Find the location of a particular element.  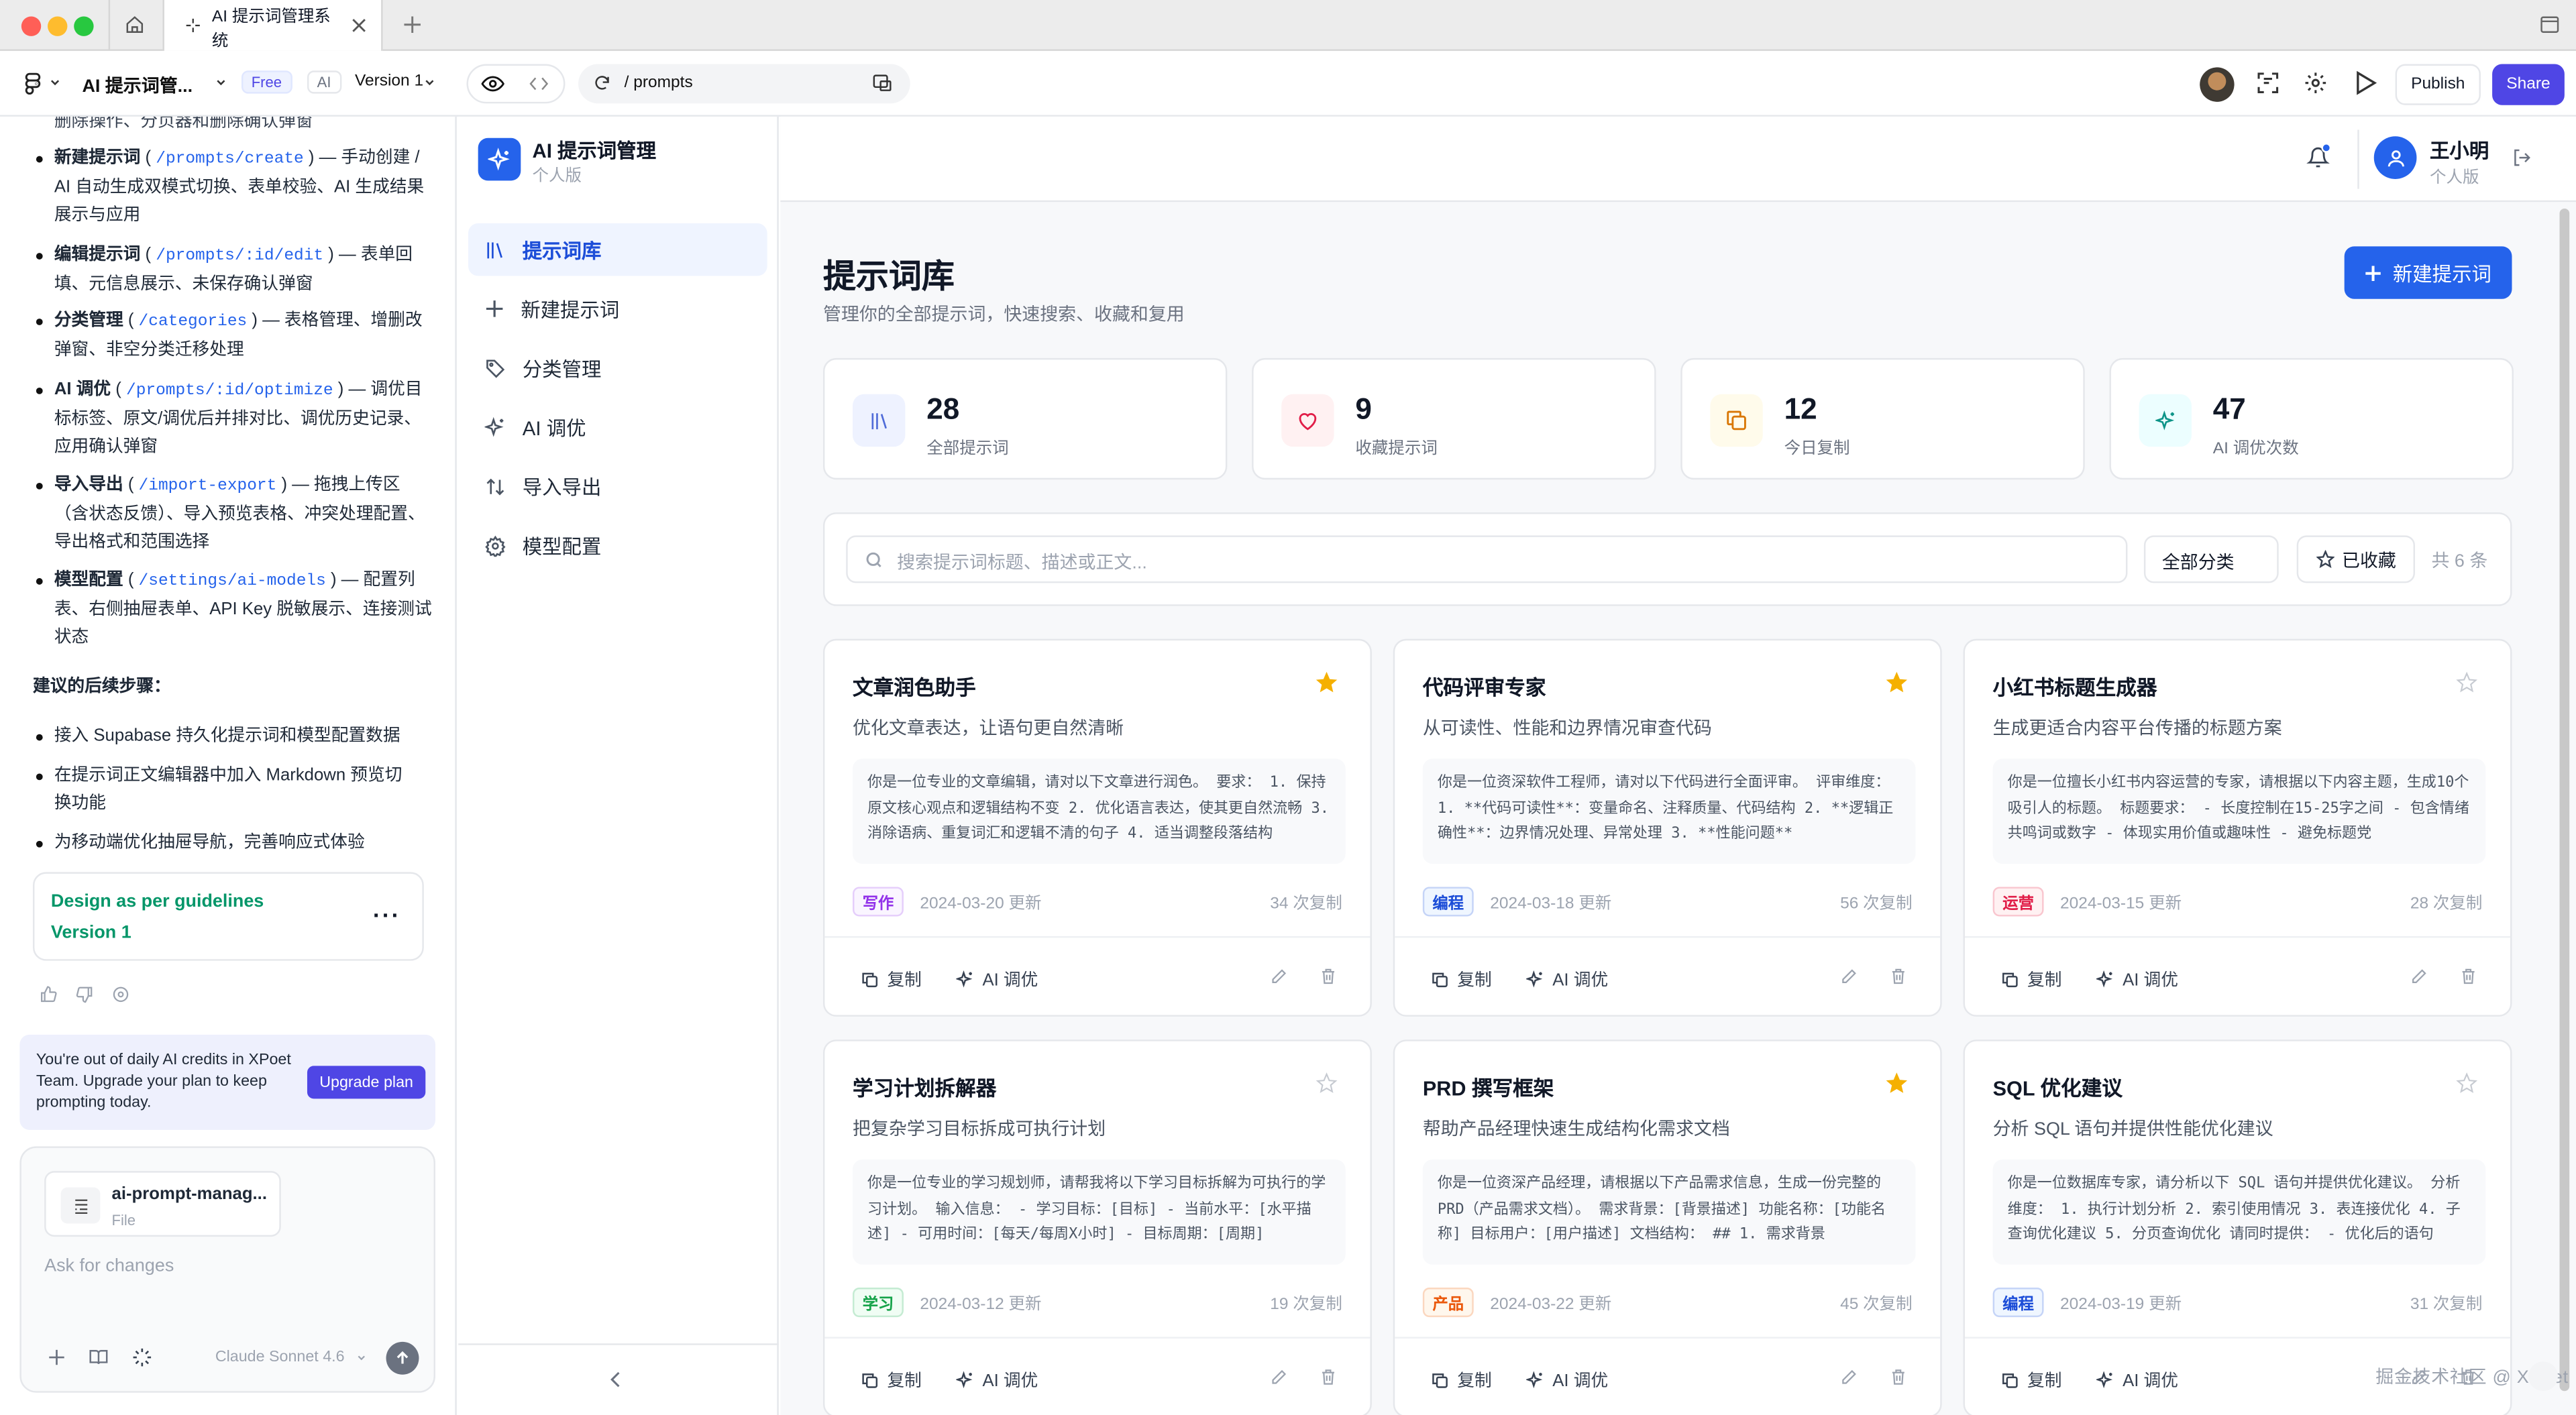

logout-icon is located at coordinates (2521, 157).